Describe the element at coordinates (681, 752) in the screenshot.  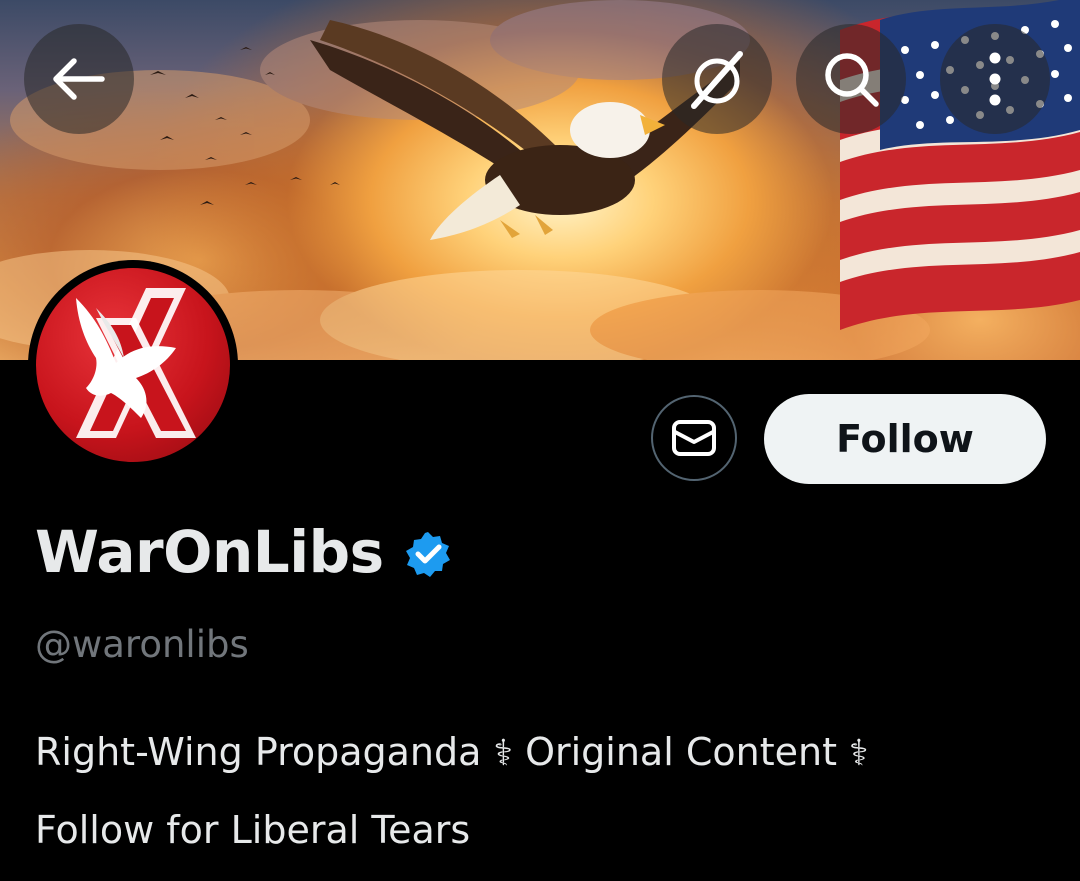
I see `bio-text-part2: Original Content` at that location.